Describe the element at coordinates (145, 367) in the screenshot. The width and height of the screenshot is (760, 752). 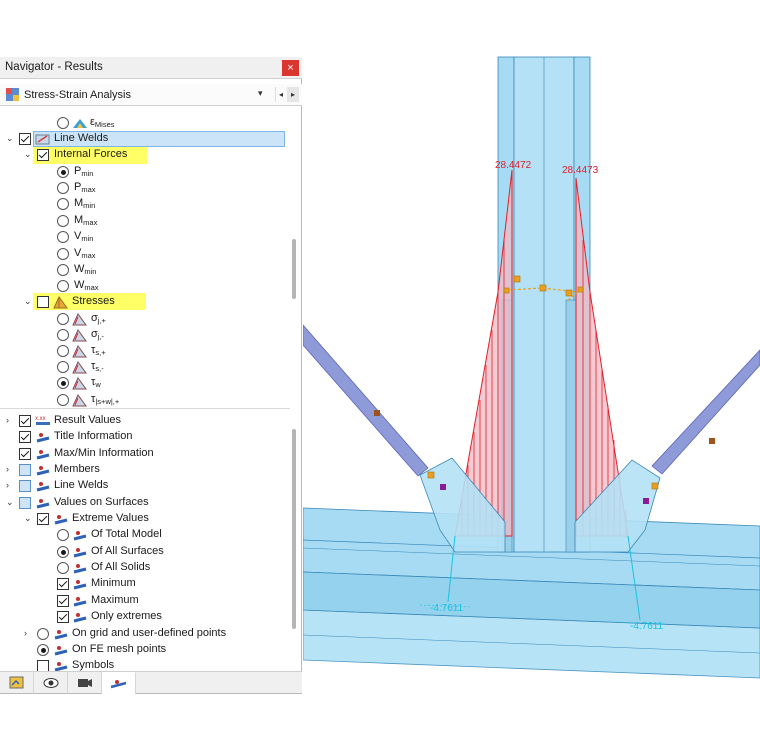
I see `tree-item-tau-s-minus: τs,-` at that location.